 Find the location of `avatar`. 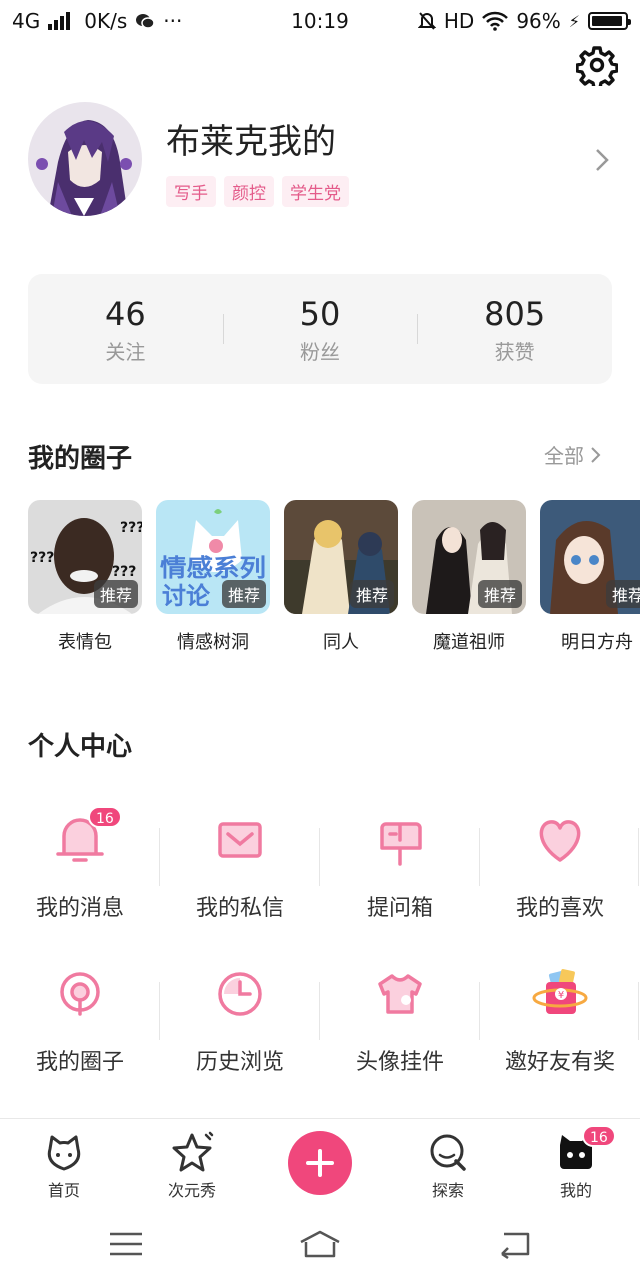

avatar is located at coordinates (85, 159).